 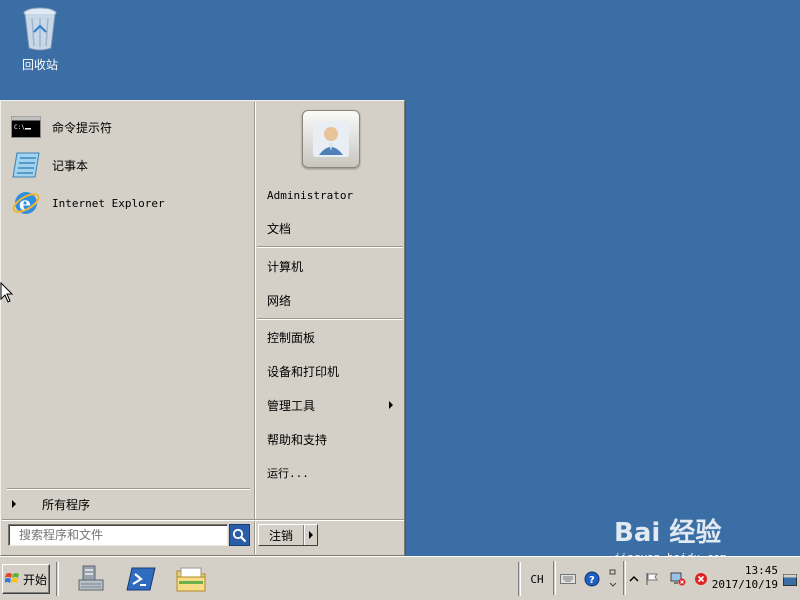 What do you see at coordinates (34, 579) in the screenshot?
I see `start-label: 开始` at bounding box center [34, 579].